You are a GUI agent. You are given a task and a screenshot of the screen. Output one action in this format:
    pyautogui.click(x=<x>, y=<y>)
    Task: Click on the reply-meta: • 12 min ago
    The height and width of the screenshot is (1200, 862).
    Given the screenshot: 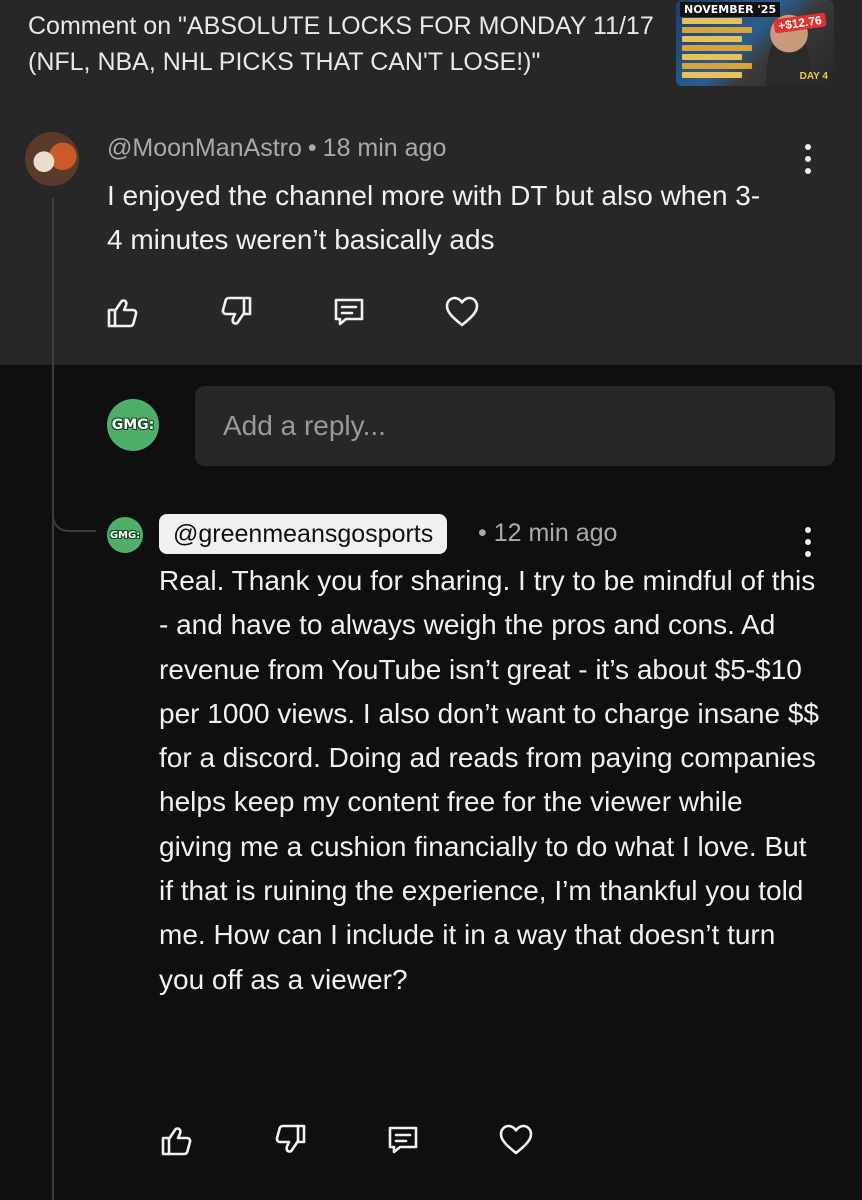 What is the action you would take?
    pyautogui.click(x=547, y=533)
    